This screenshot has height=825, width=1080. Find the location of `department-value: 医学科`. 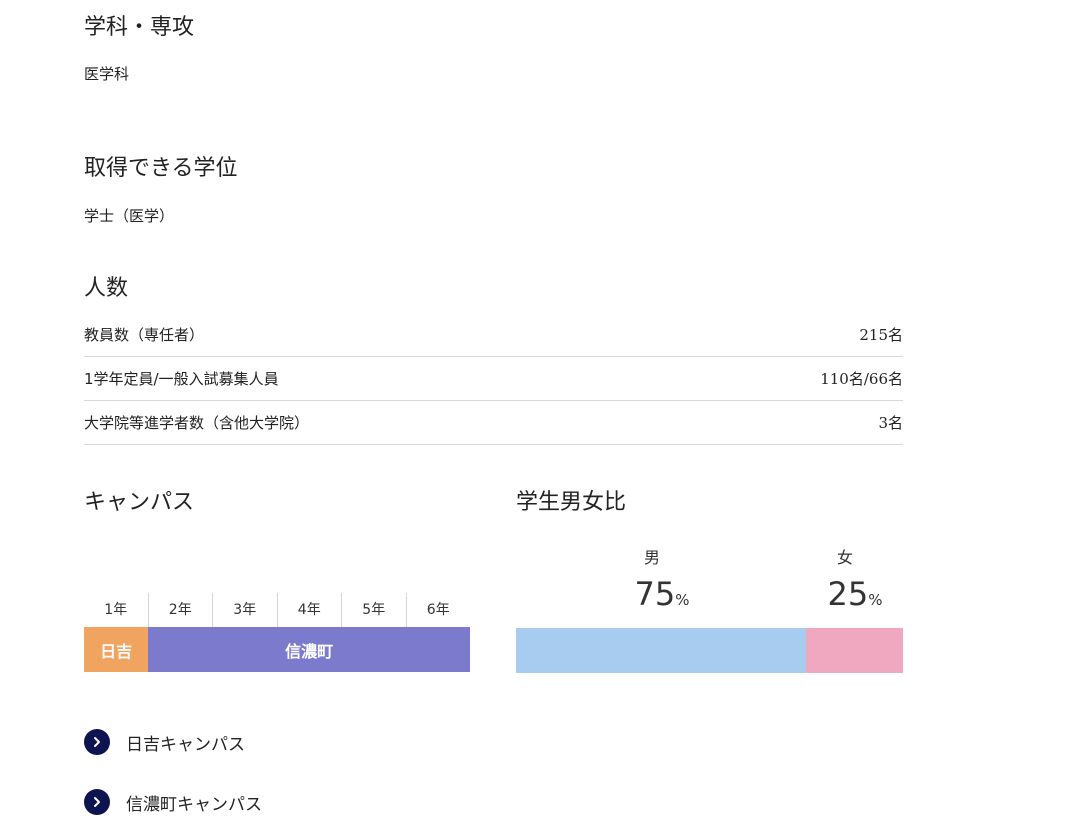

department-value: 医学科 is located at coordinates (107, 74).